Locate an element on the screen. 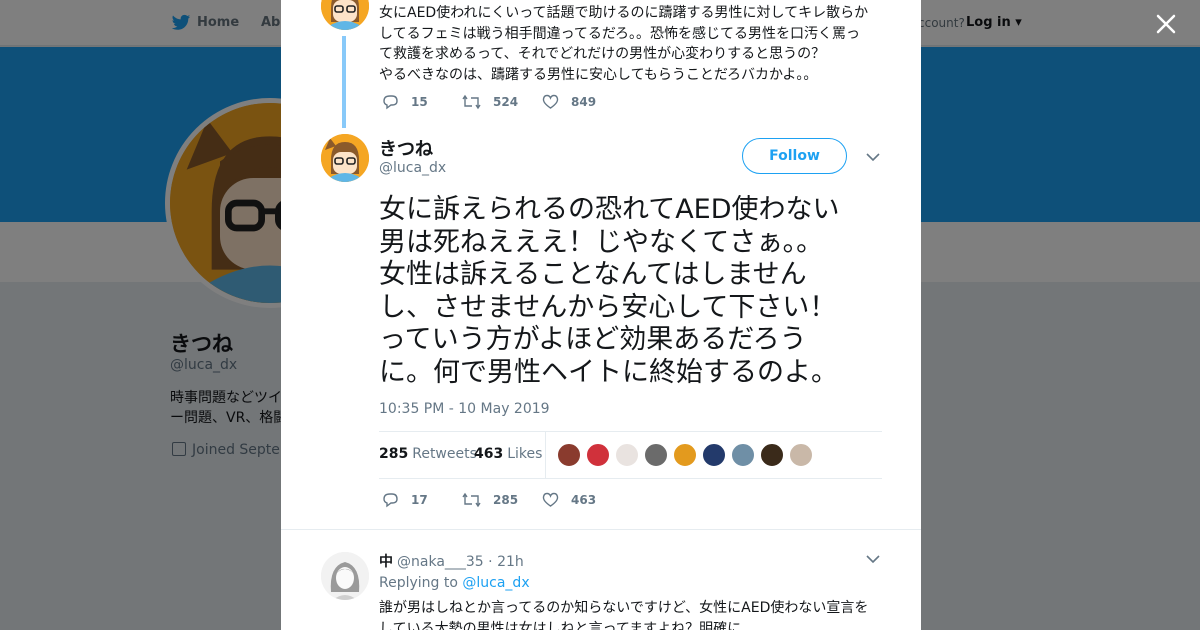 The height and width of the screenshot is (630, 1200). reply-time: · 21h is located at coordinates (506, 562).